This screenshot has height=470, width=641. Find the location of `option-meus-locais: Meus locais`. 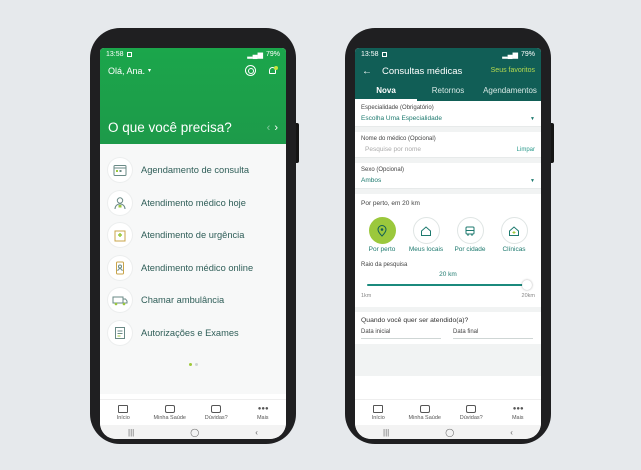

option-meus-locais: Meus locais is located at coordinates (426, 235).